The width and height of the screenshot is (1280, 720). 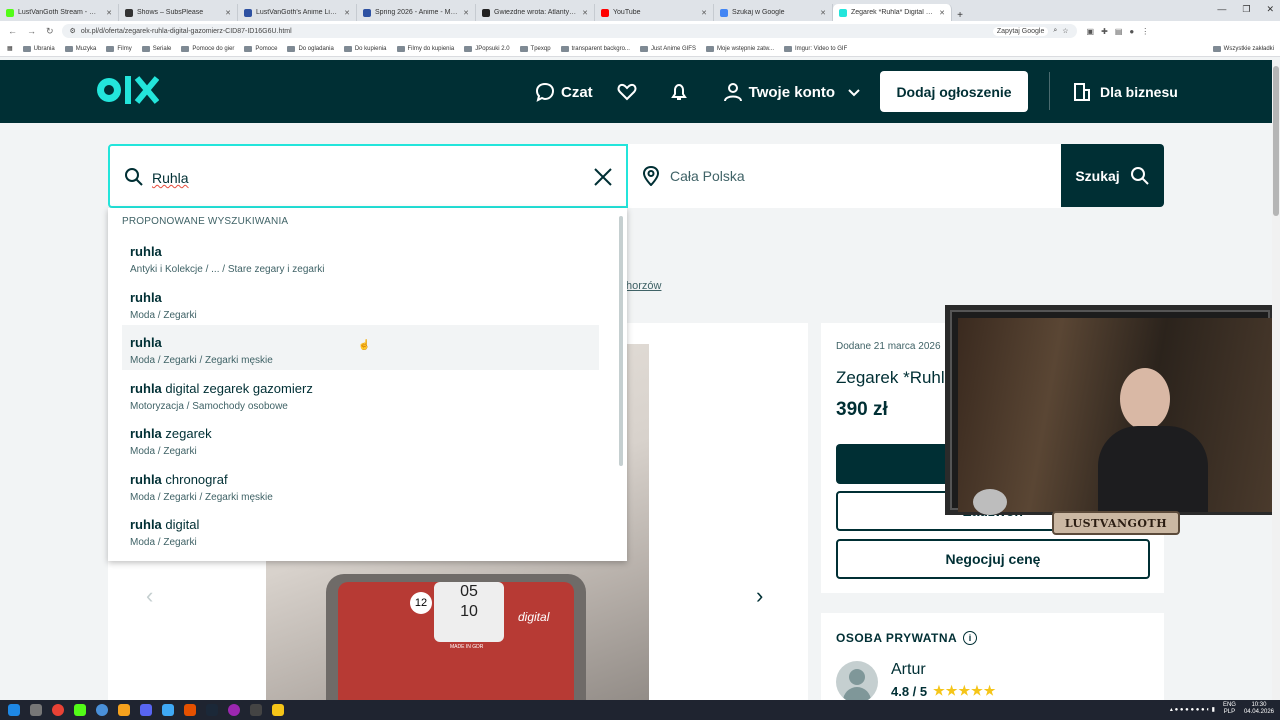 What do you see at coordinates (360, 438) in the screenshot?
I see `suggestion-item: ruhla zegarek Moda / Zegarki` at bounding box center [360, 438].